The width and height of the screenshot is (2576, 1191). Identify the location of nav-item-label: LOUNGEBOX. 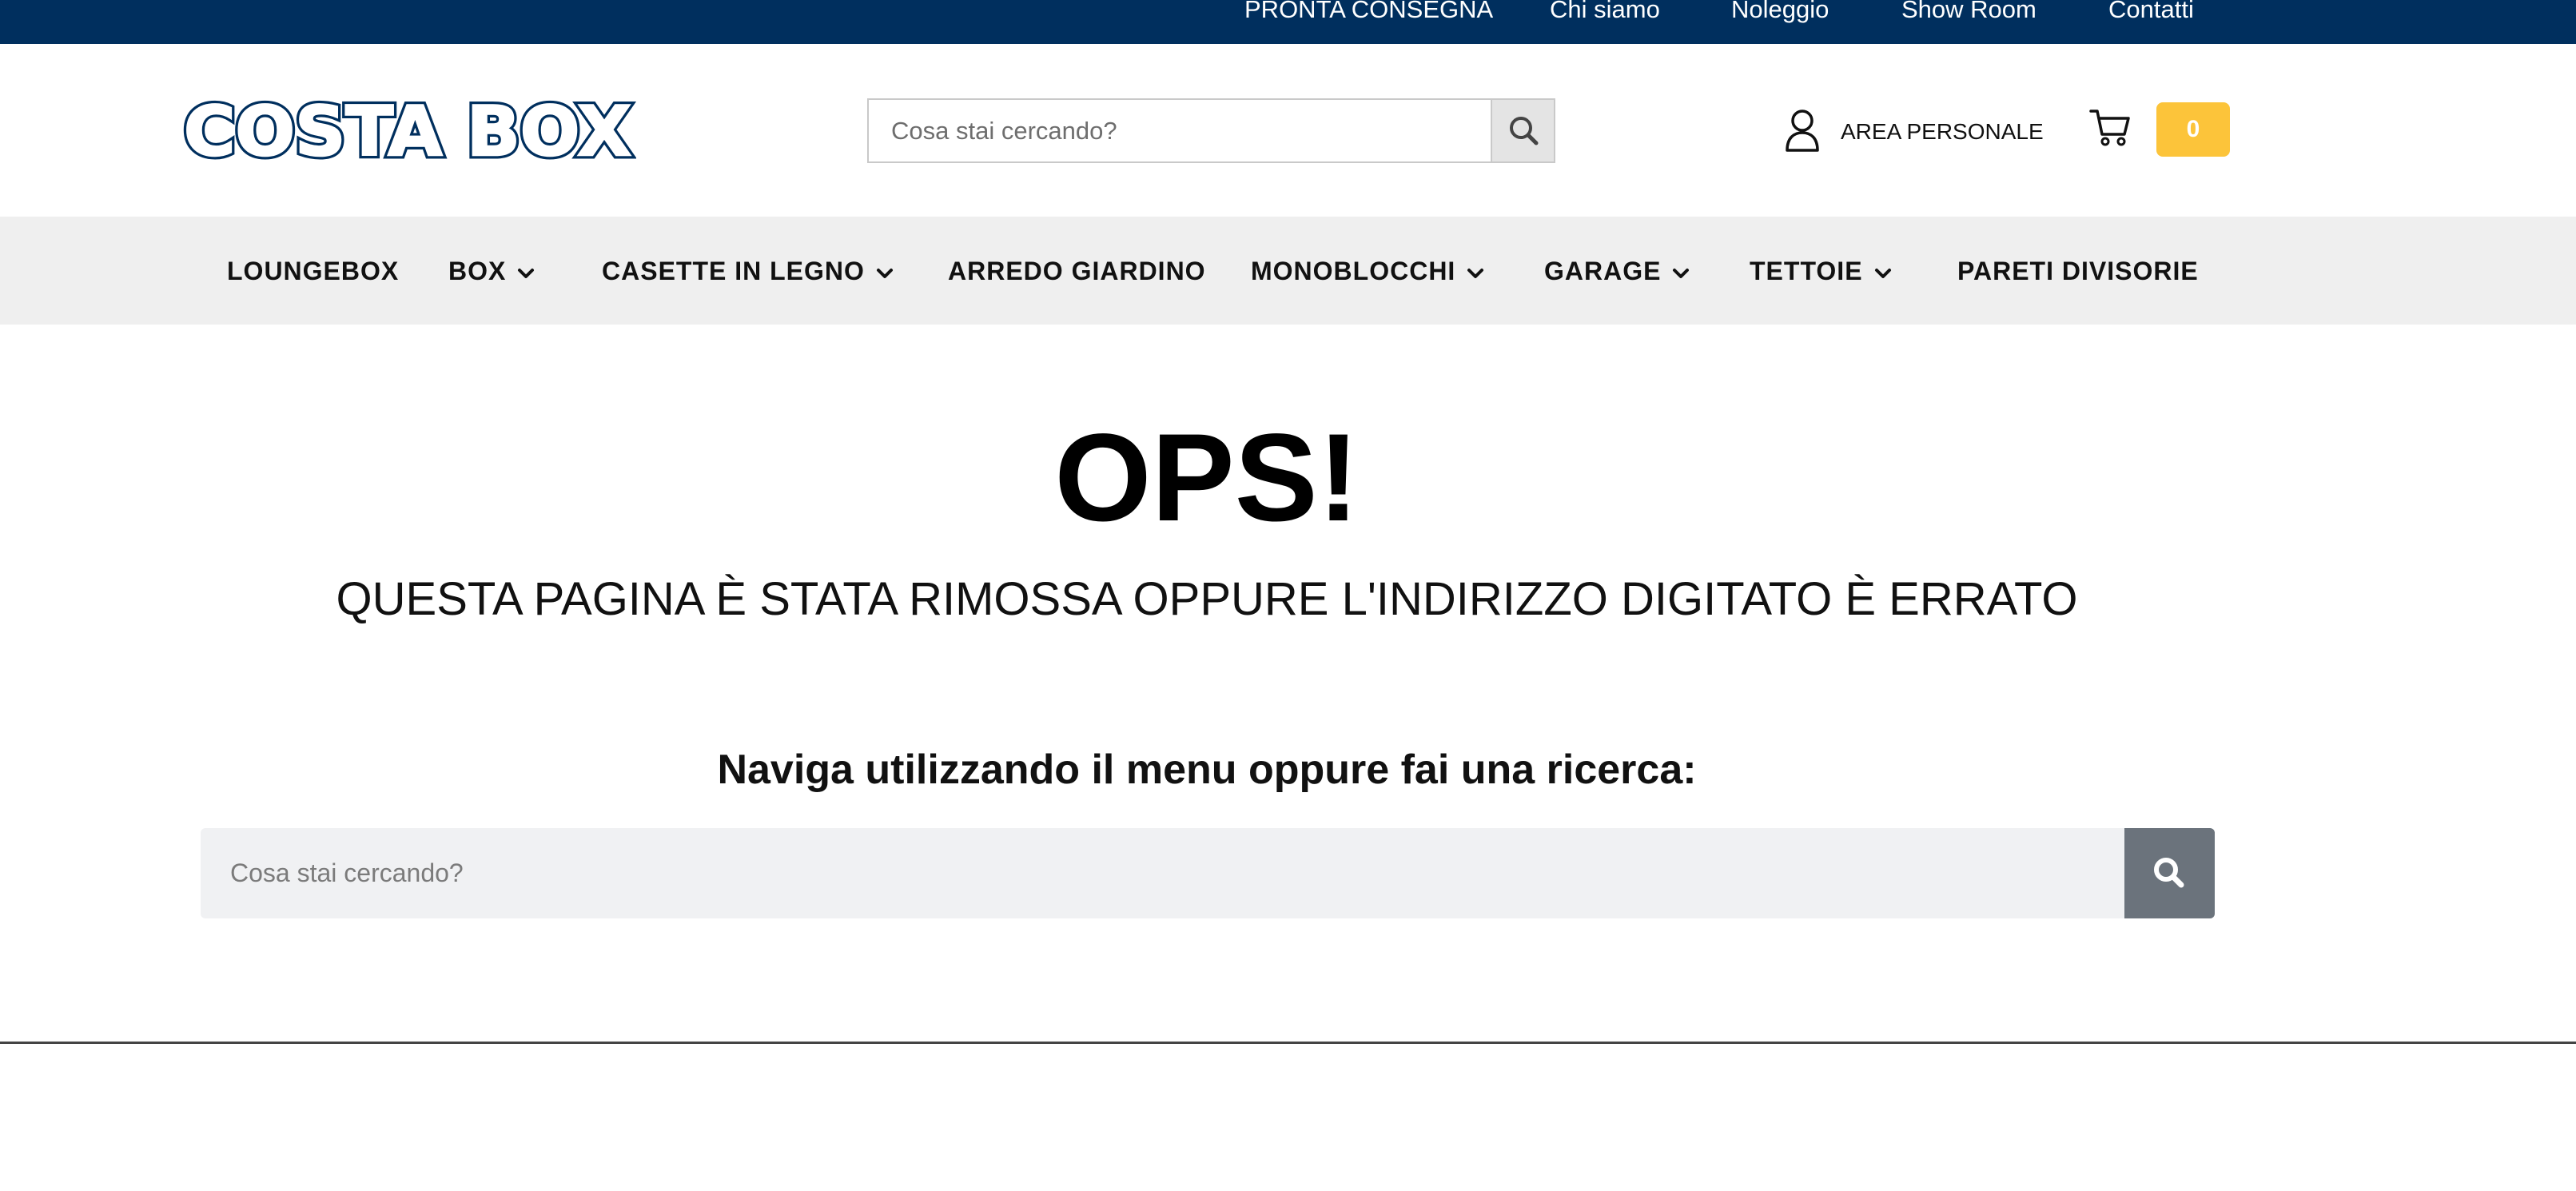
(313, 271).